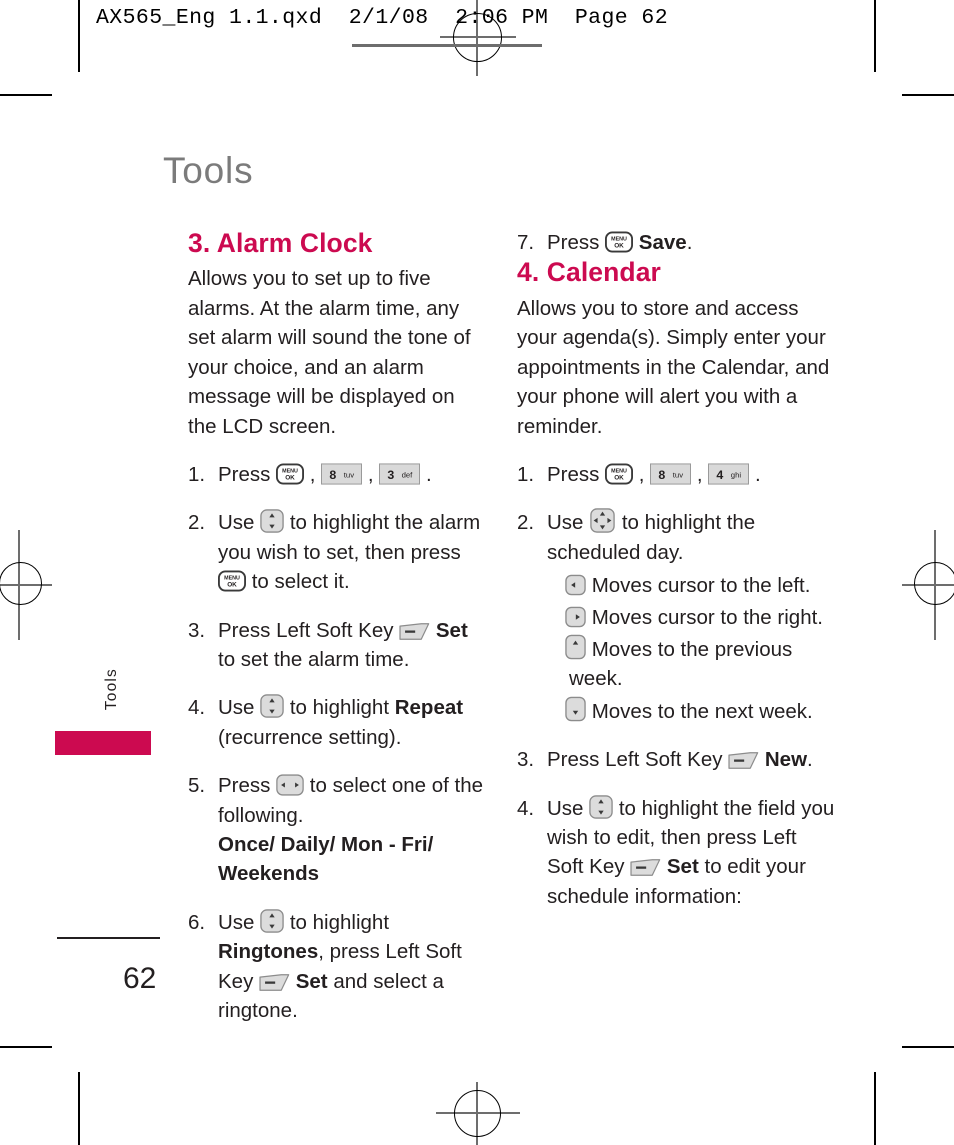  I want to click on step-text: to set the alarm time., so click(314, 659).